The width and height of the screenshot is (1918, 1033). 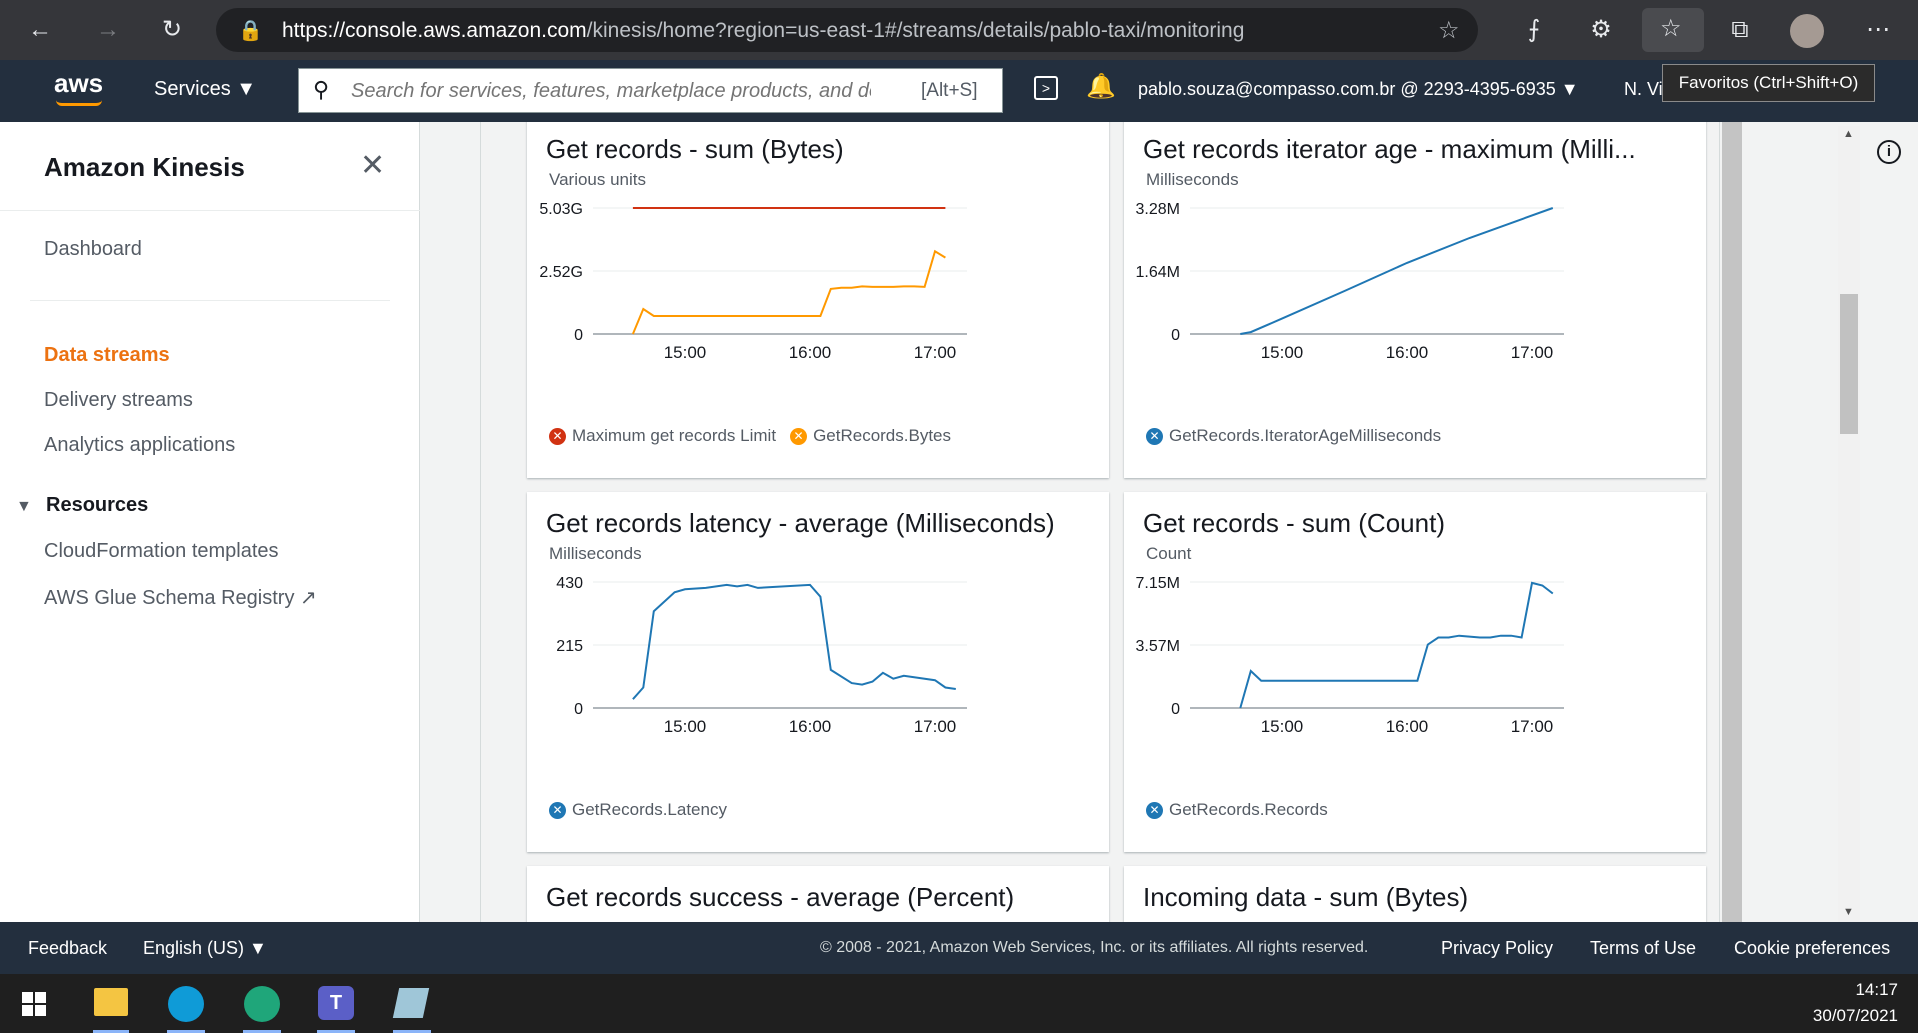 What do you see at coordinates (1158, 209) in the screenshot?
I see `y-tick-label: 3.28M` at bounding box center [1158, 209].